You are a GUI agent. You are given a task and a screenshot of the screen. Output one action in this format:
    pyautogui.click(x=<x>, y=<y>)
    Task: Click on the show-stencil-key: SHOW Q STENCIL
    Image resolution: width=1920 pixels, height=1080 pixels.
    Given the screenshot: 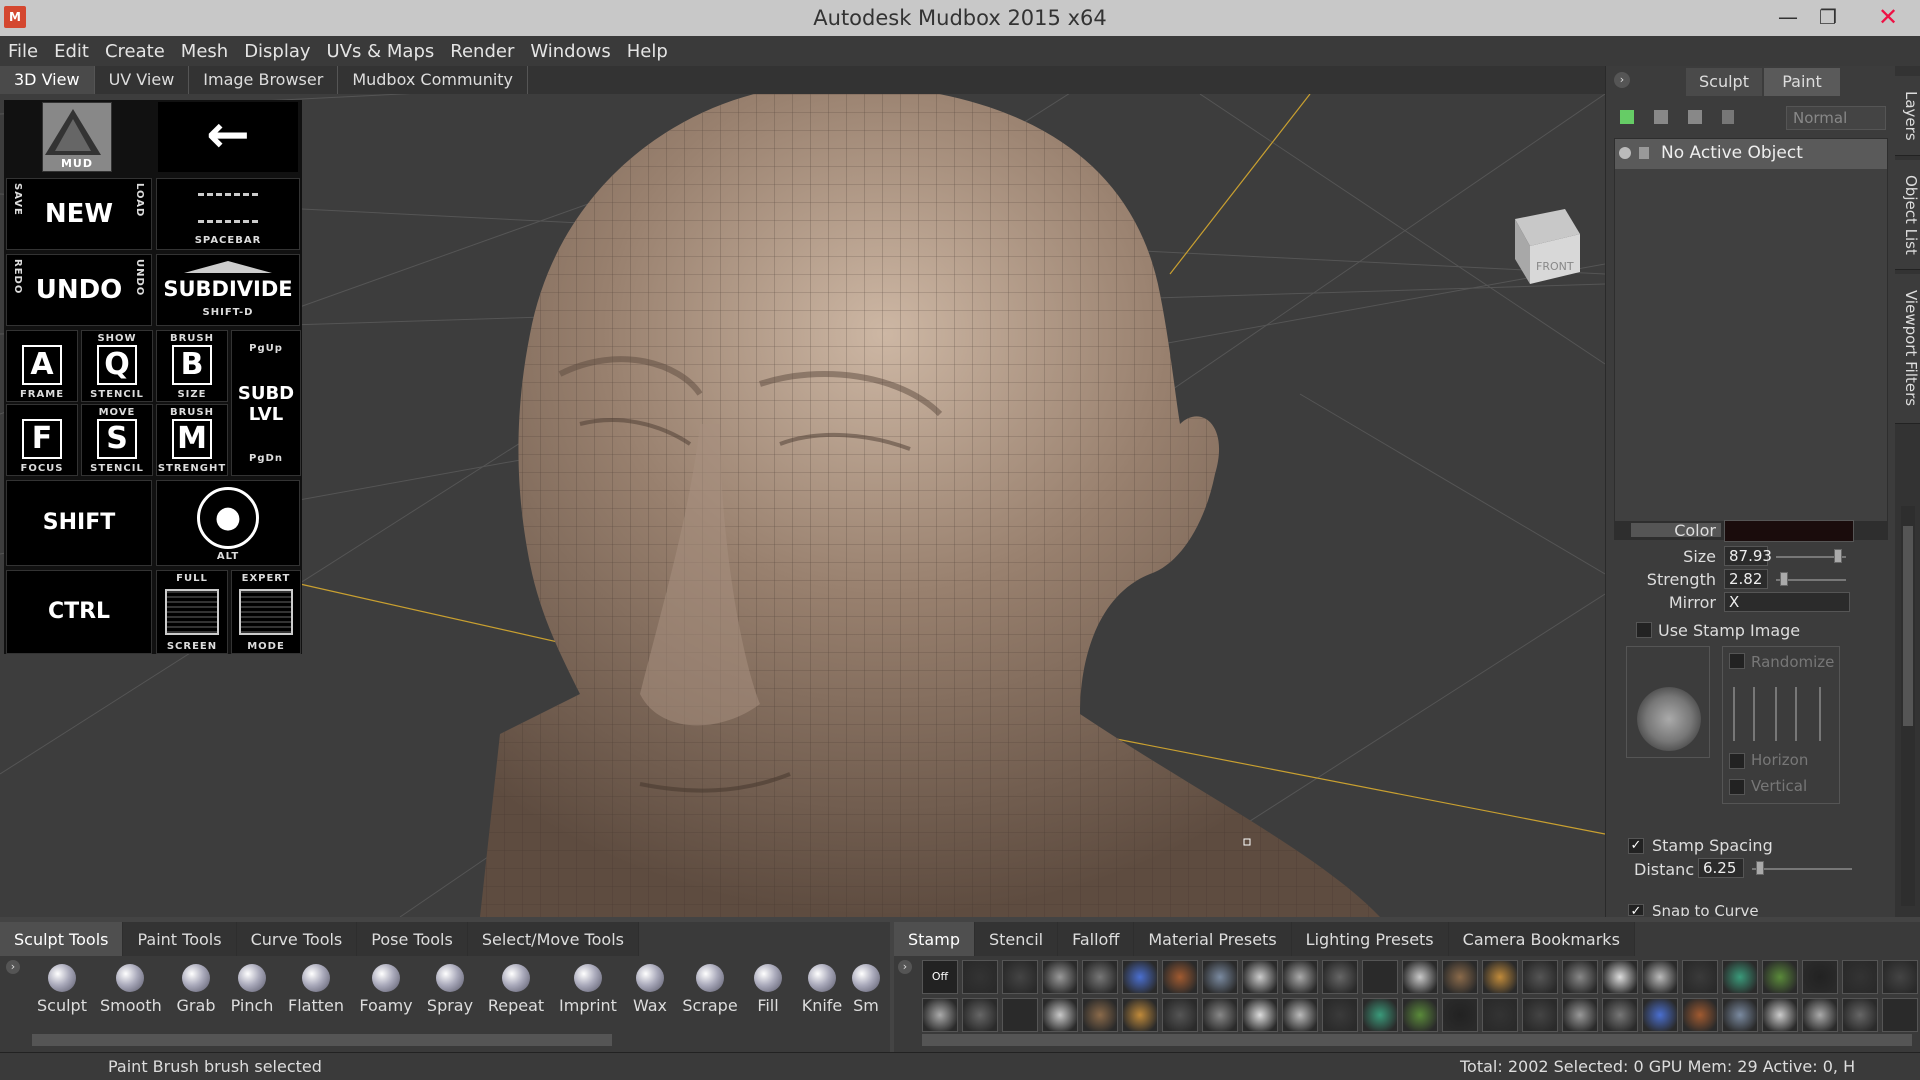 What is the action you would take?
    pyautogui.click(x=117, y=366)
    